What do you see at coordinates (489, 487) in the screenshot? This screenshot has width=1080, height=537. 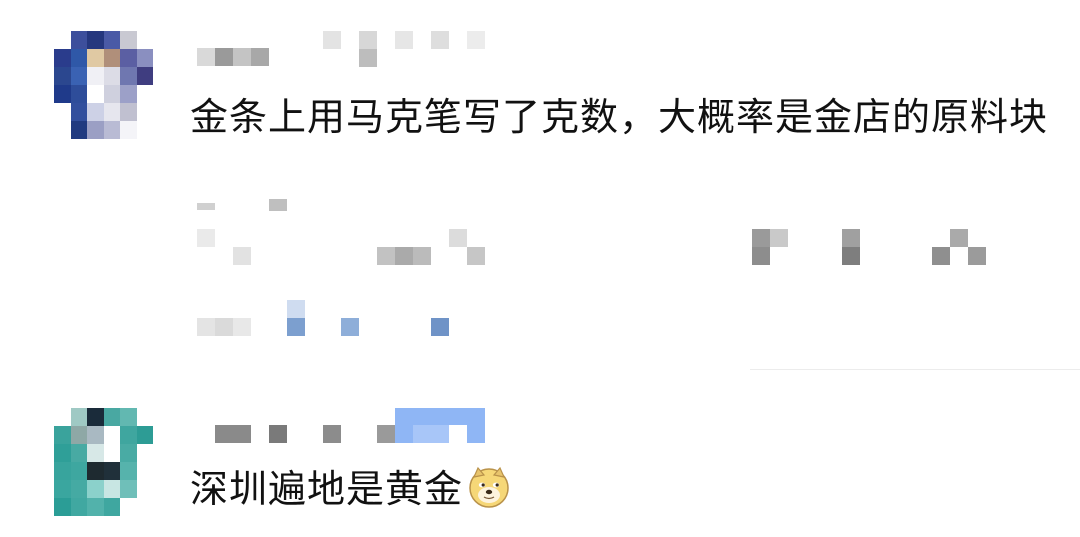 I see `doge-emoji-icon` at bounding box center [489, 487].